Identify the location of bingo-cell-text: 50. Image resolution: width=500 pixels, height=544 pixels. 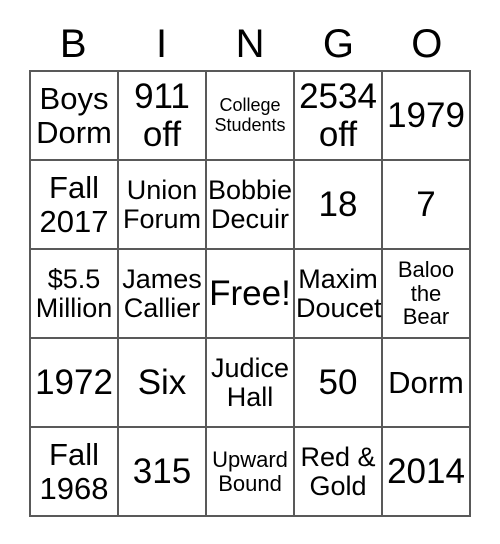
(338, 382).